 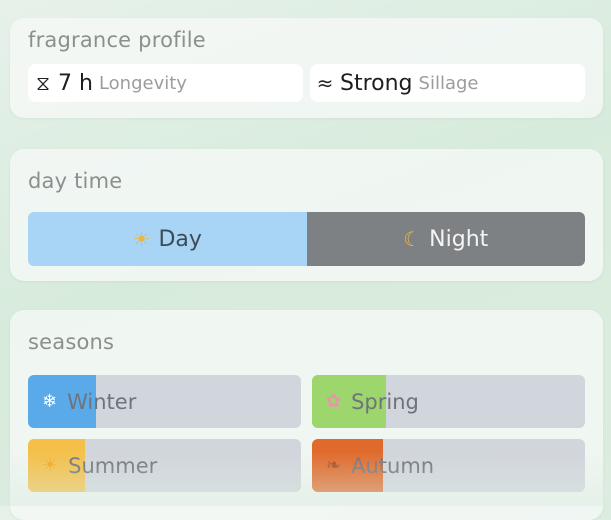 What do you see at coordinates (164, 465) in the screenshot?
I see `season-summer: ☀ Summer` at bounding box center [164, 465].